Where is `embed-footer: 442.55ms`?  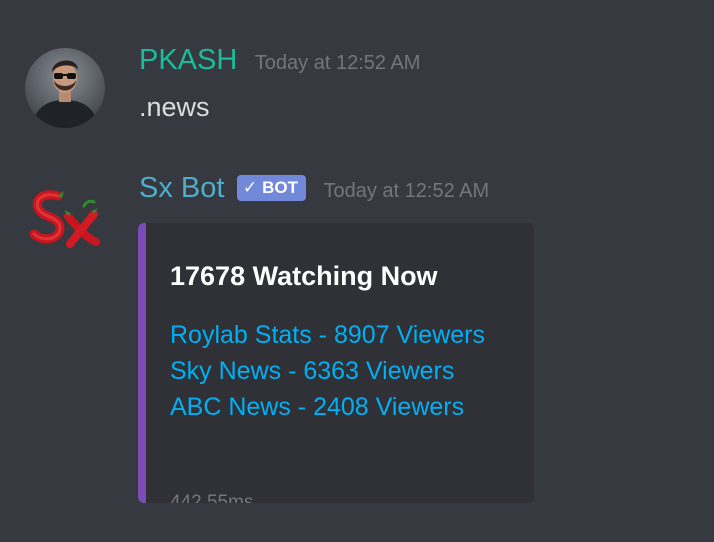 embed-footer: 442.55ms is located at coordinates (212, 497).